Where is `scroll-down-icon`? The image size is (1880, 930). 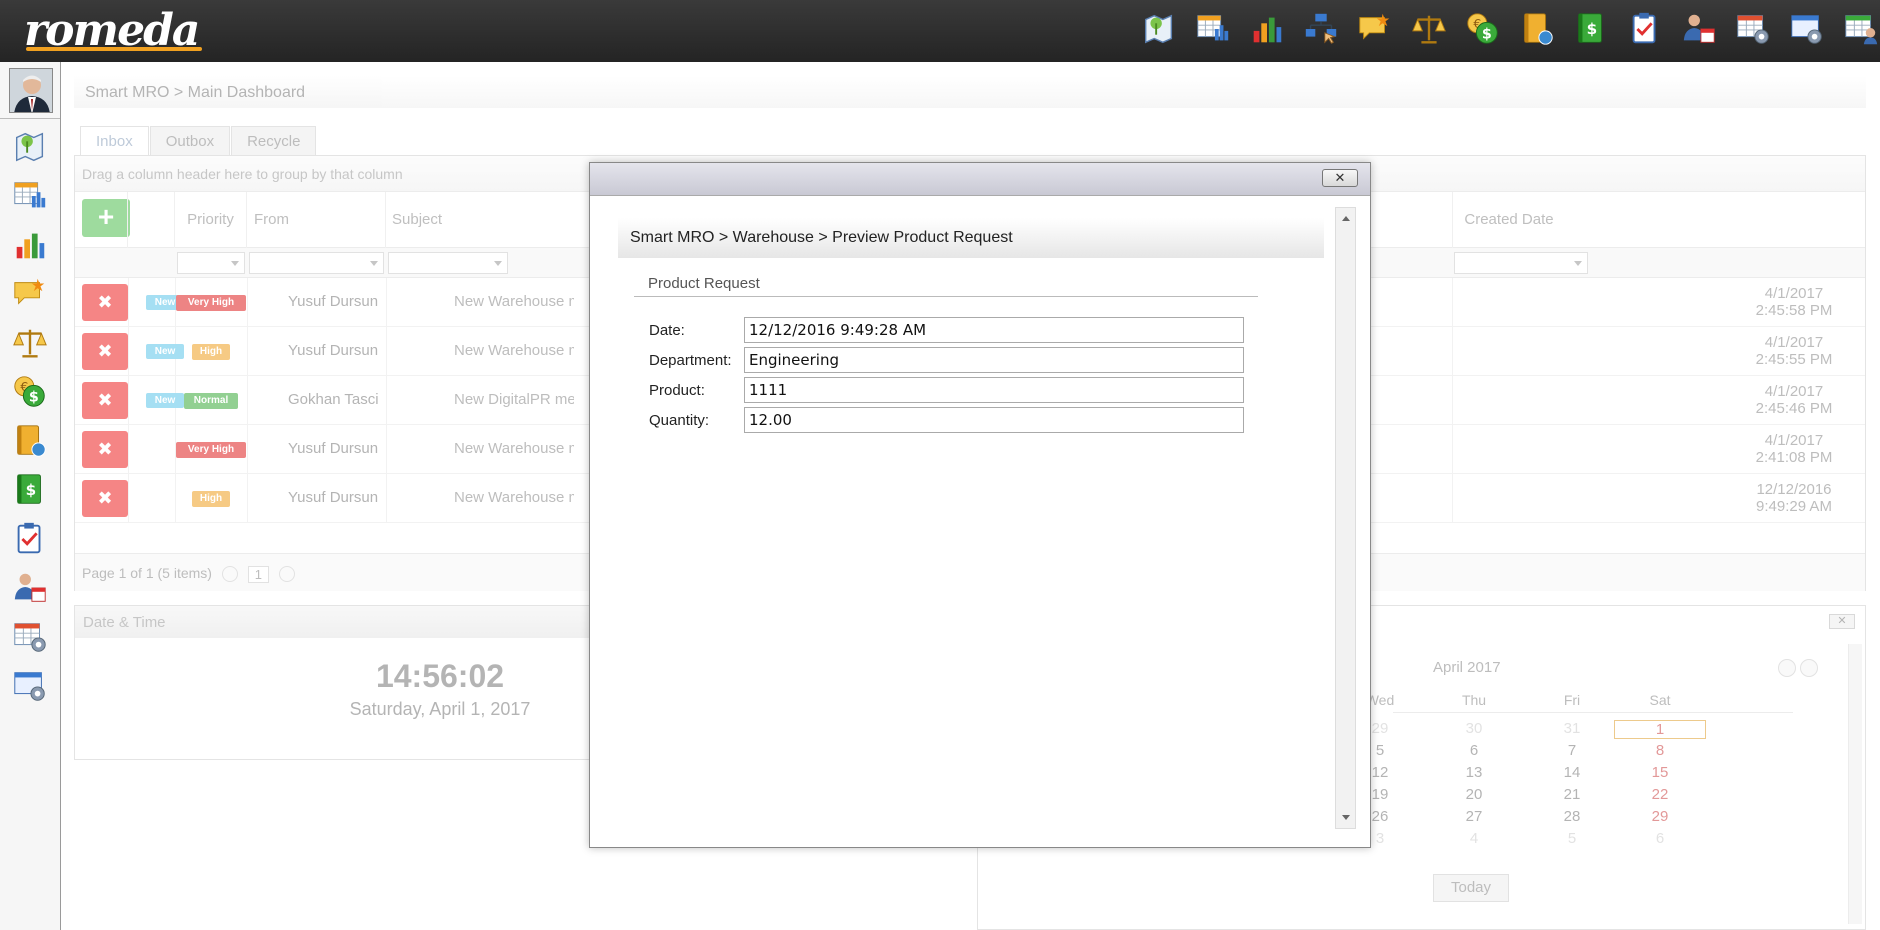 scroll-down-icon is located at coordinates (1346, 817).